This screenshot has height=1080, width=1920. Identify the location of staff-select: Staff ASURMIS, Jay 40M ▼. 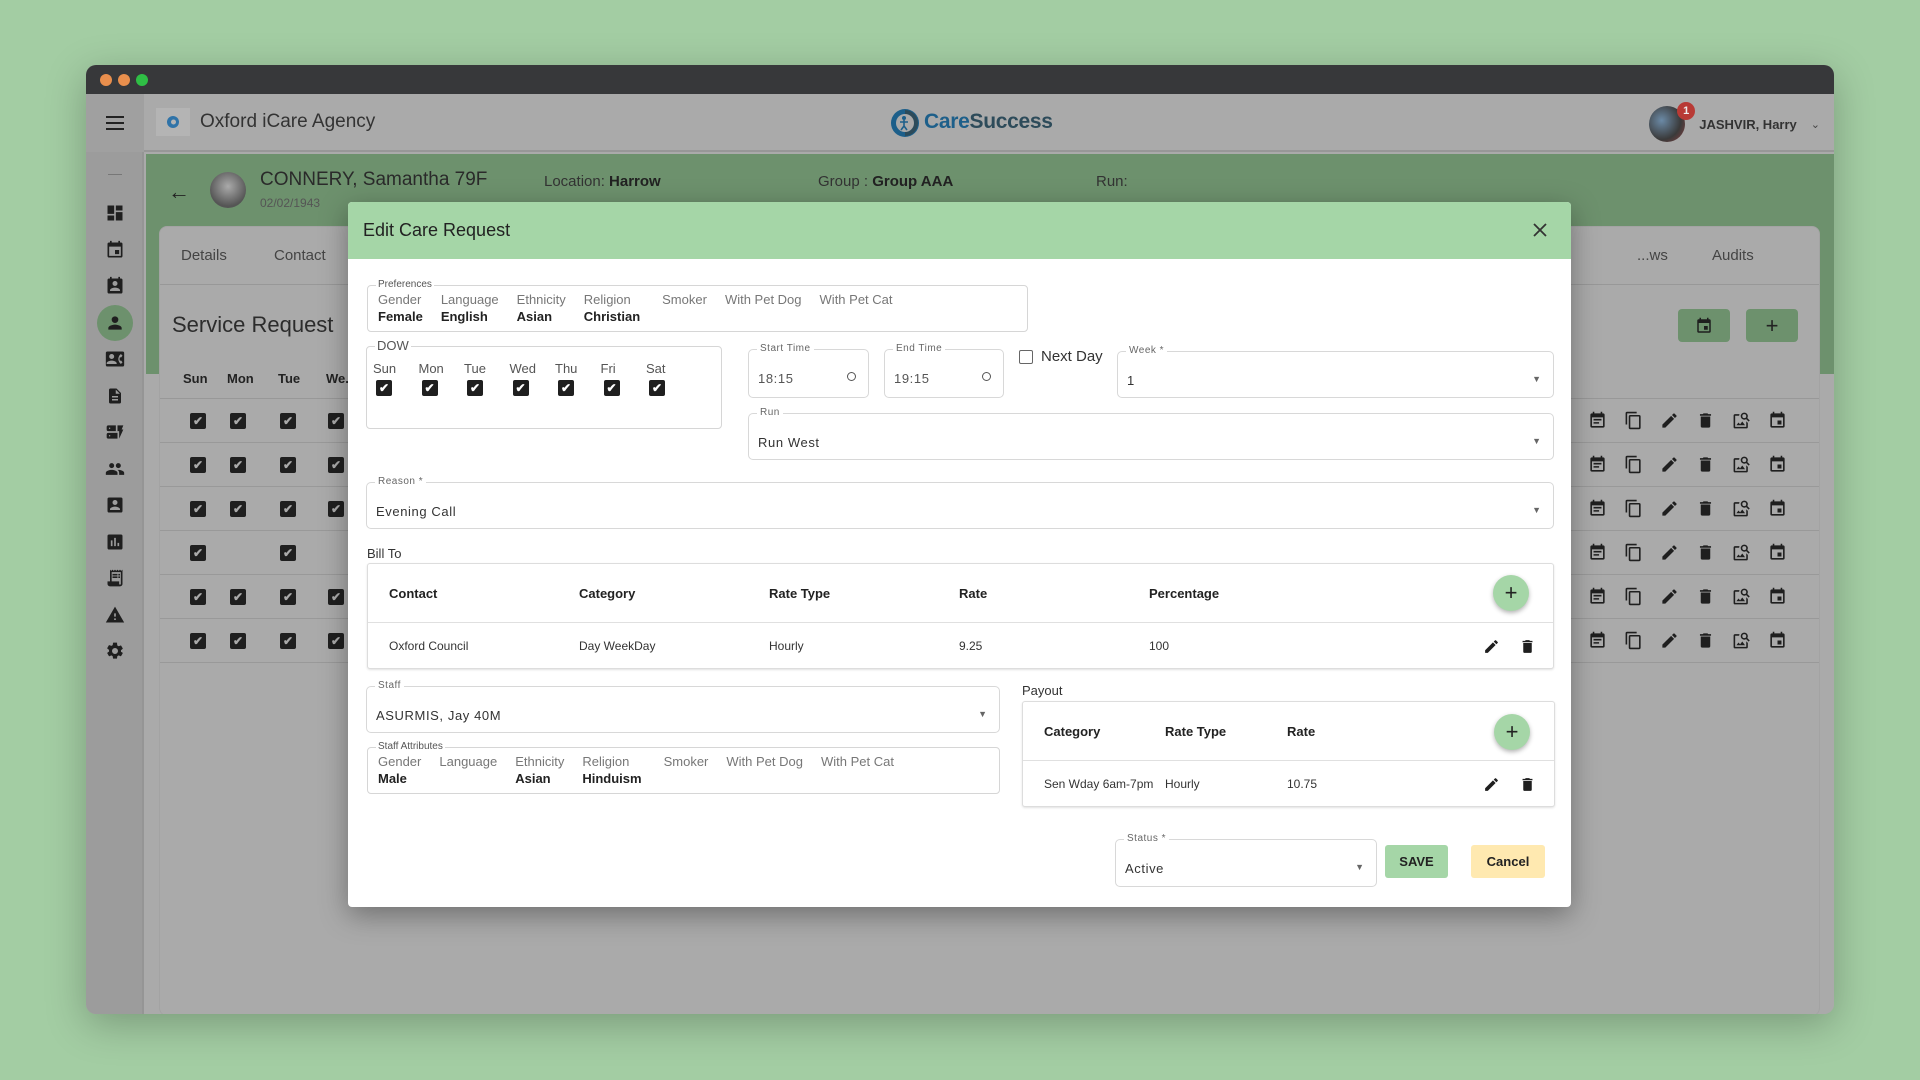
(683, 706).